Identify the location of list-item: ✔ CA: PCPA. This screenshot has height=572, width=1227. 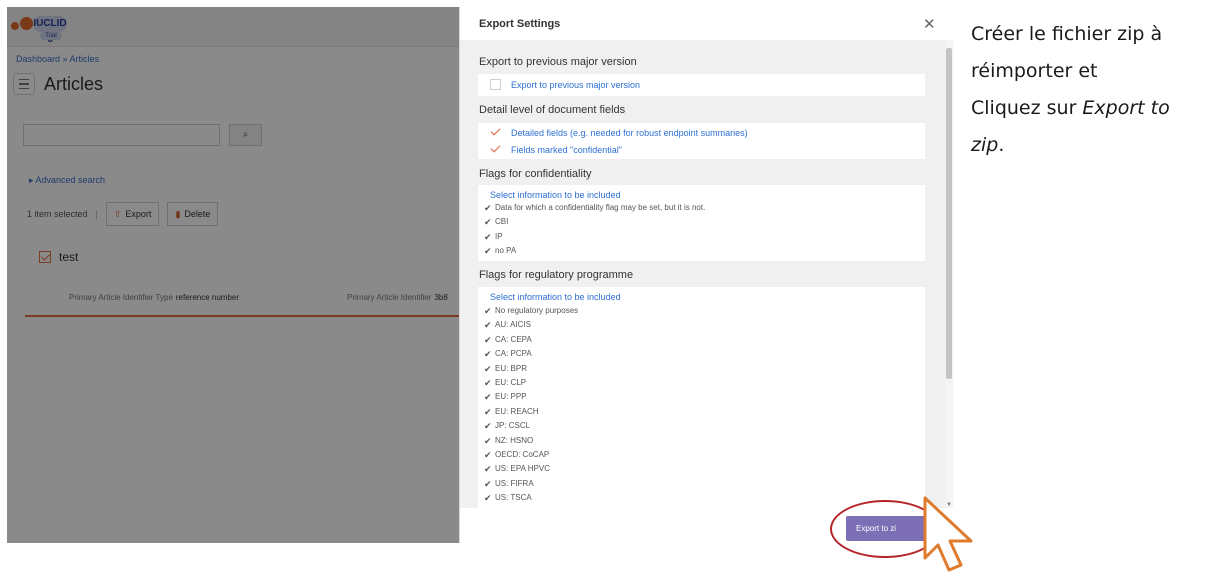
(531, 354).